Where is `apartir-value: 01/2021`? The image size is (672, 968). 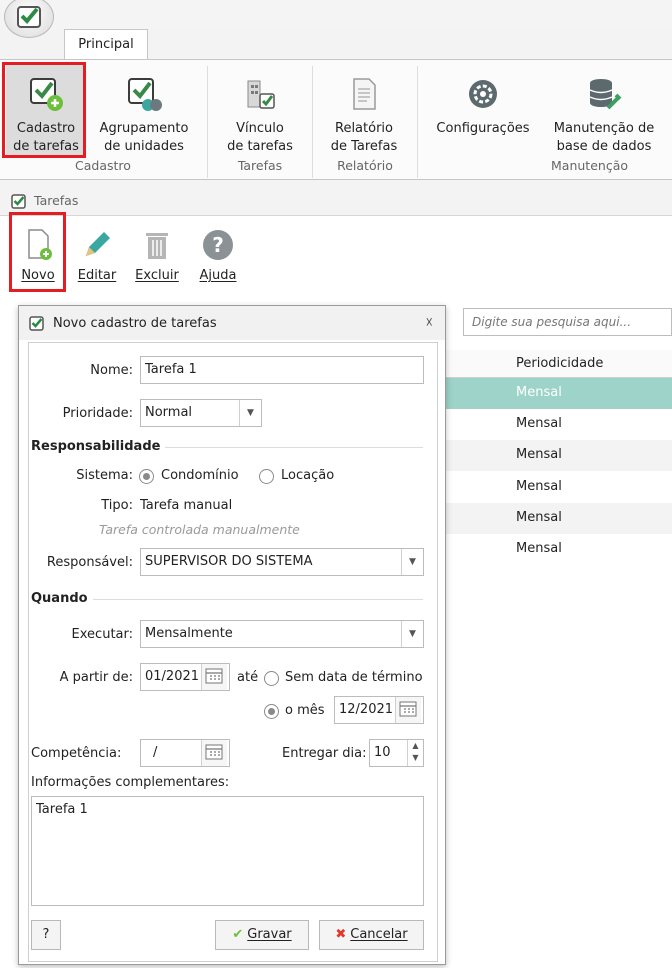 apartir-value: 01/2021 is located at coordinates (172, 676).